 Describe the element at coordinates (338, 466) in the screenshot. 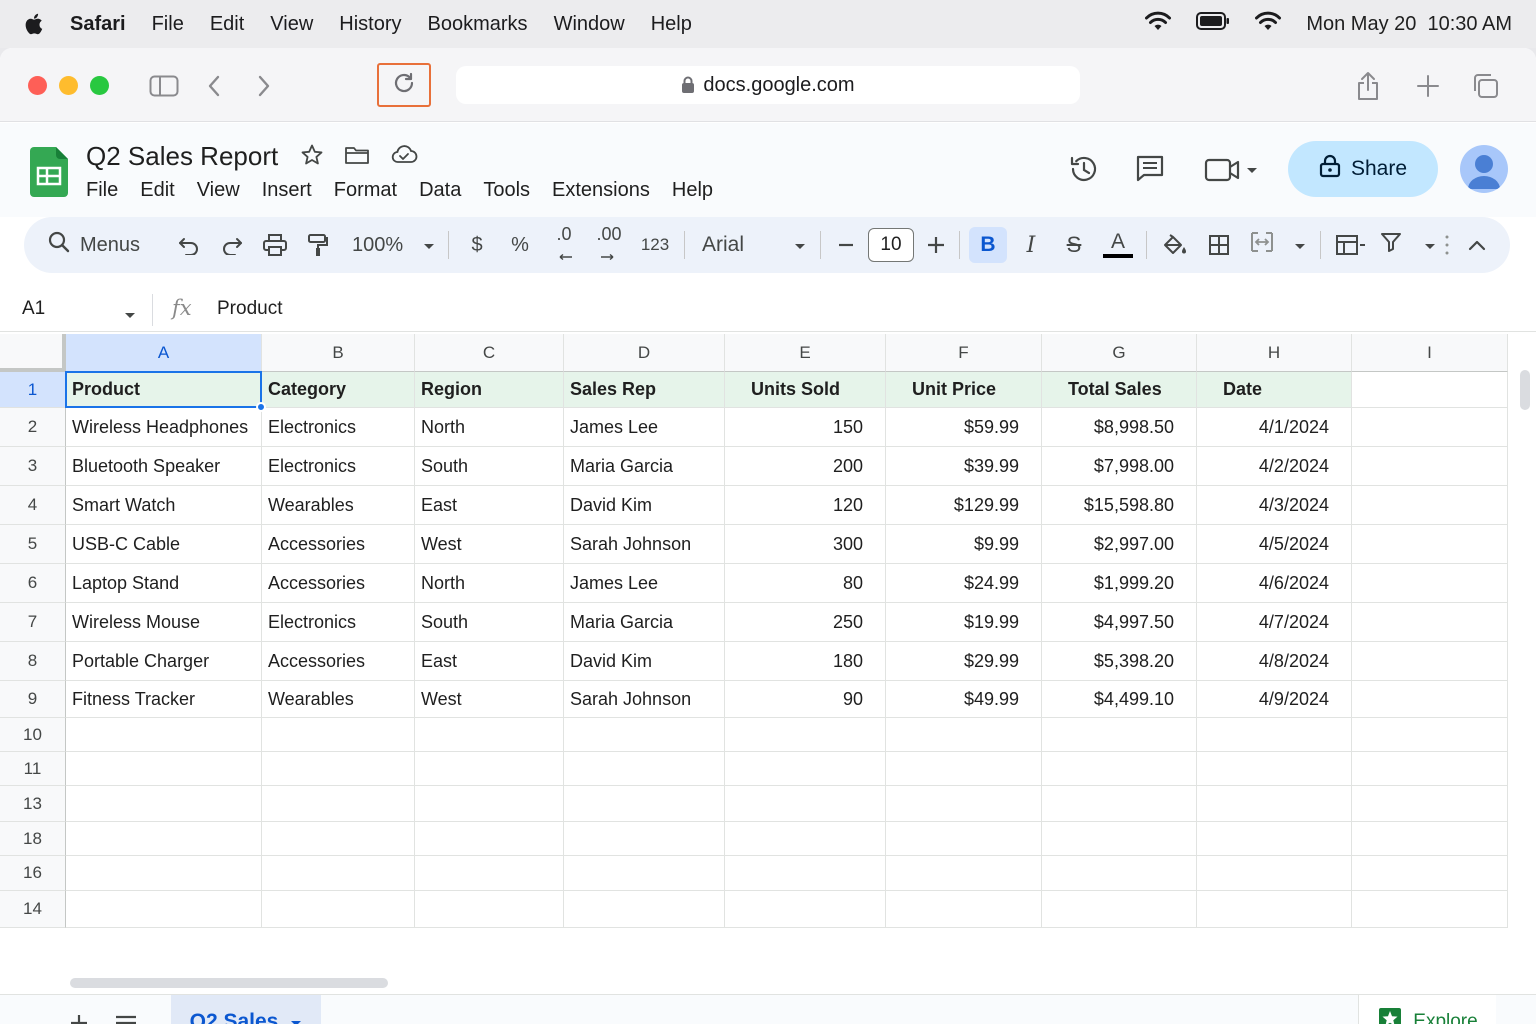

I see `table-cell: Electronics` at that location.